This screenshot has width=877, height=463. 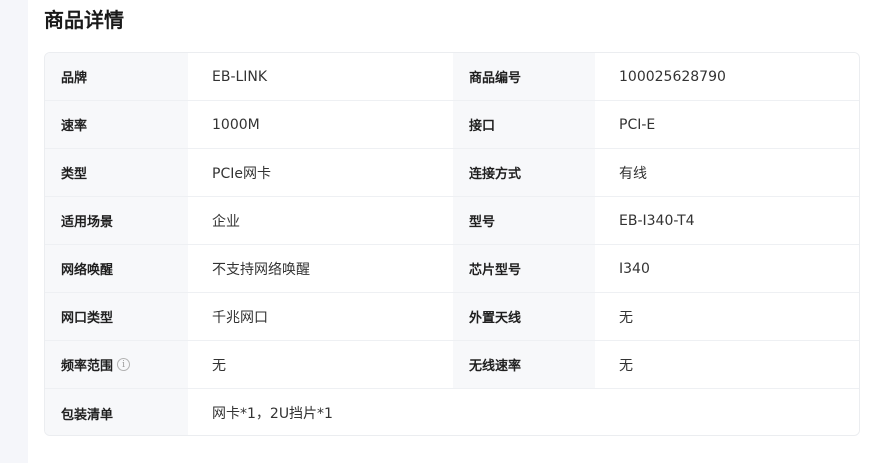 I want to click on spec-row: 适用场景 企业 型号 EB-I340-T4, so click(x=452, y=221).